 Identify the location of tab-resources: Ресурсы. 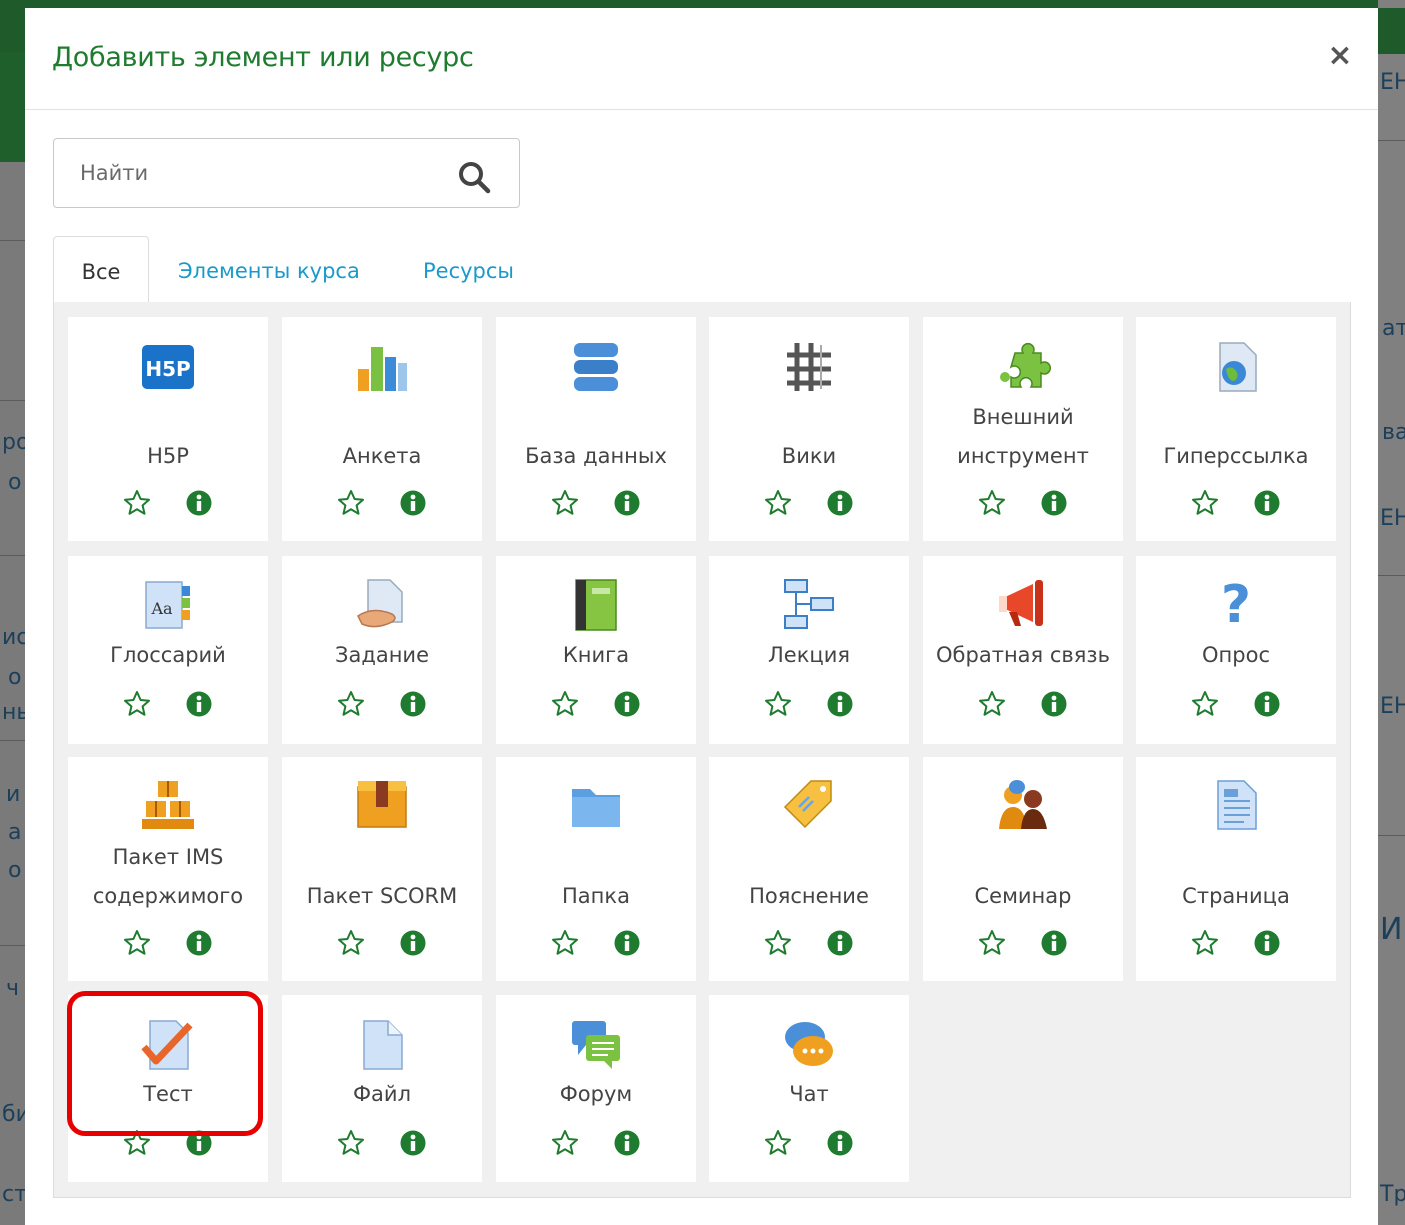
(468, 269).